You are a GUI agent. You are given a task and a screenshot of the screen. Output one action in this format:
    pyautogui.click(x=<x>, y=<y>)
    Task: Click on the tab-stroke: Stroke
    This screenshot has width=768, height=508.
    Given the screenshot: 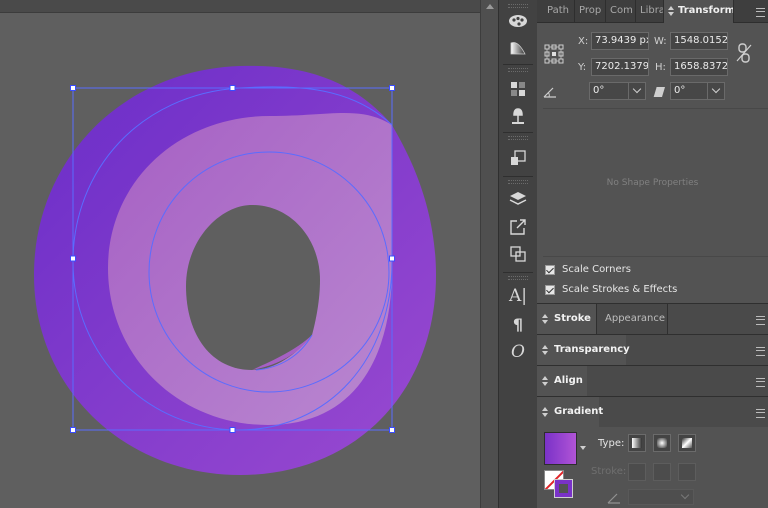 What is the action you would take?
    pyautogui.click(x=566, y=319)
    